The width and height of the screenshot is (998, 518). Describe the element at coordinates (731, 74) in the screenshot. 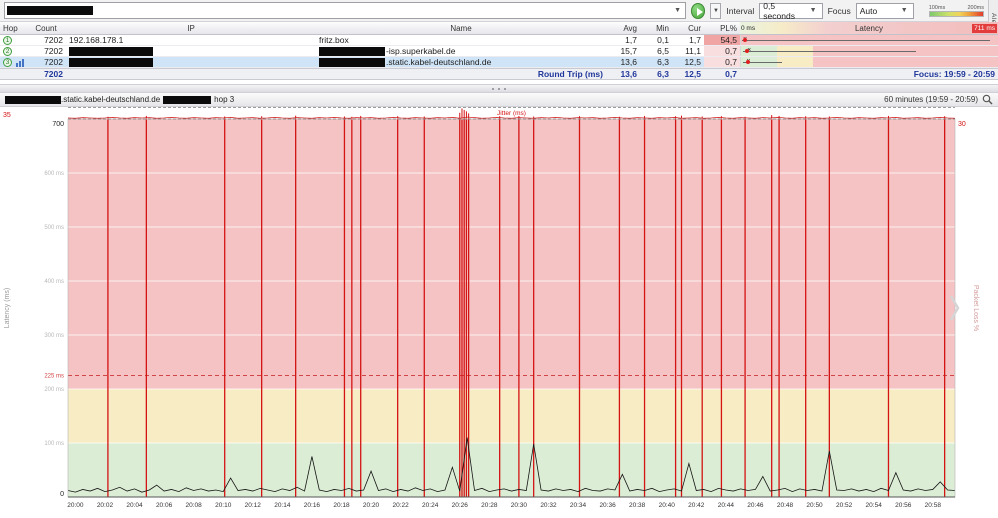

I see `summary-pl: 0,7` at that location.